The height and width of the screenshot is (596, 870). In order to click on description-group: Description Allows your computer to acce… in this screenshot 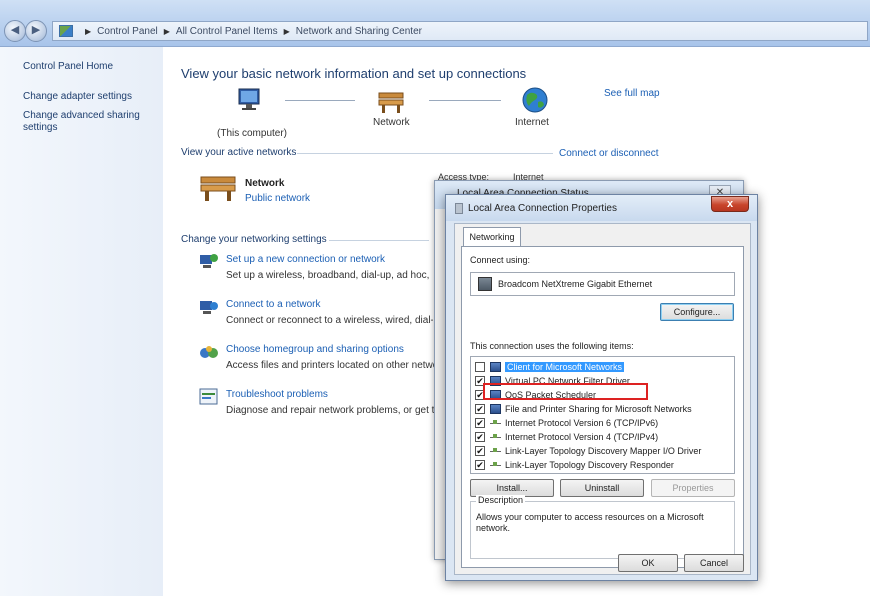, I will do `click(602, 527)`.